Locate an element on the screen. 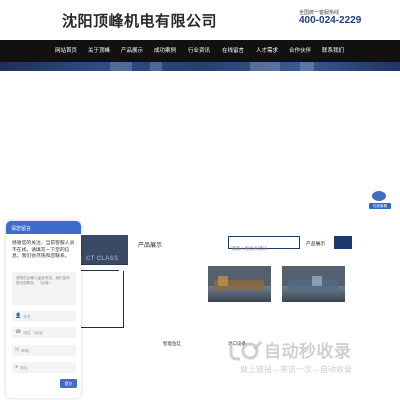 The width and height of the screenshot is (400, 400). address-input is located at coordinates (46, 367).